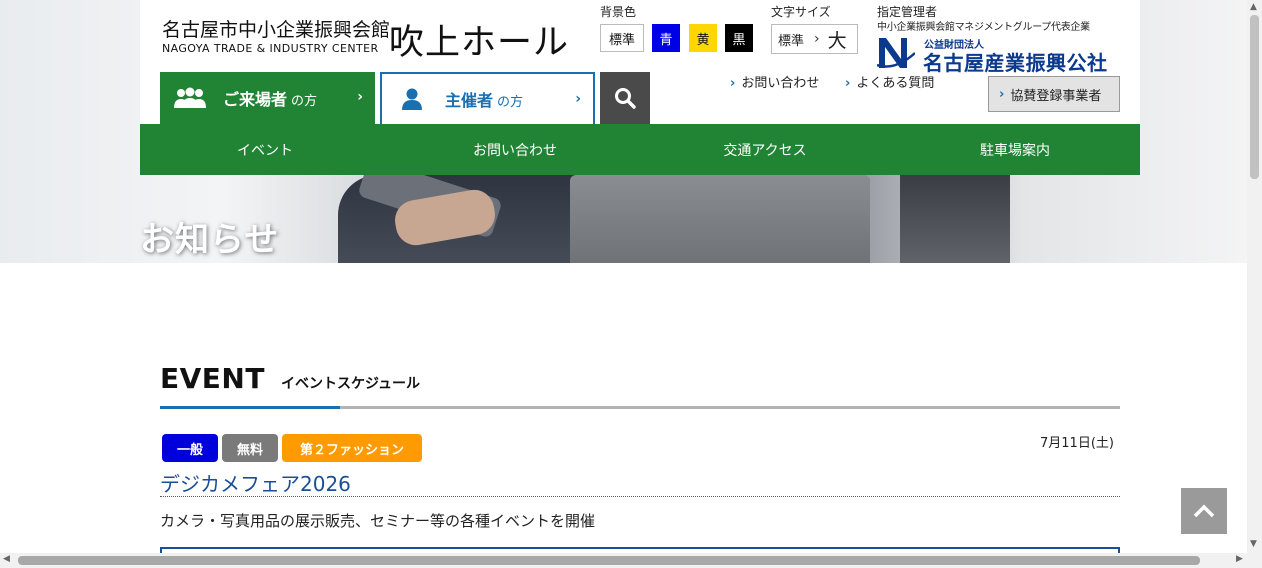 Image resolution: width=1262 pixels, height=568 pixels. Describe the element at coordinates (510, 102) in the screenshot. I see `tab-organizers-suffix: の方` at that location.